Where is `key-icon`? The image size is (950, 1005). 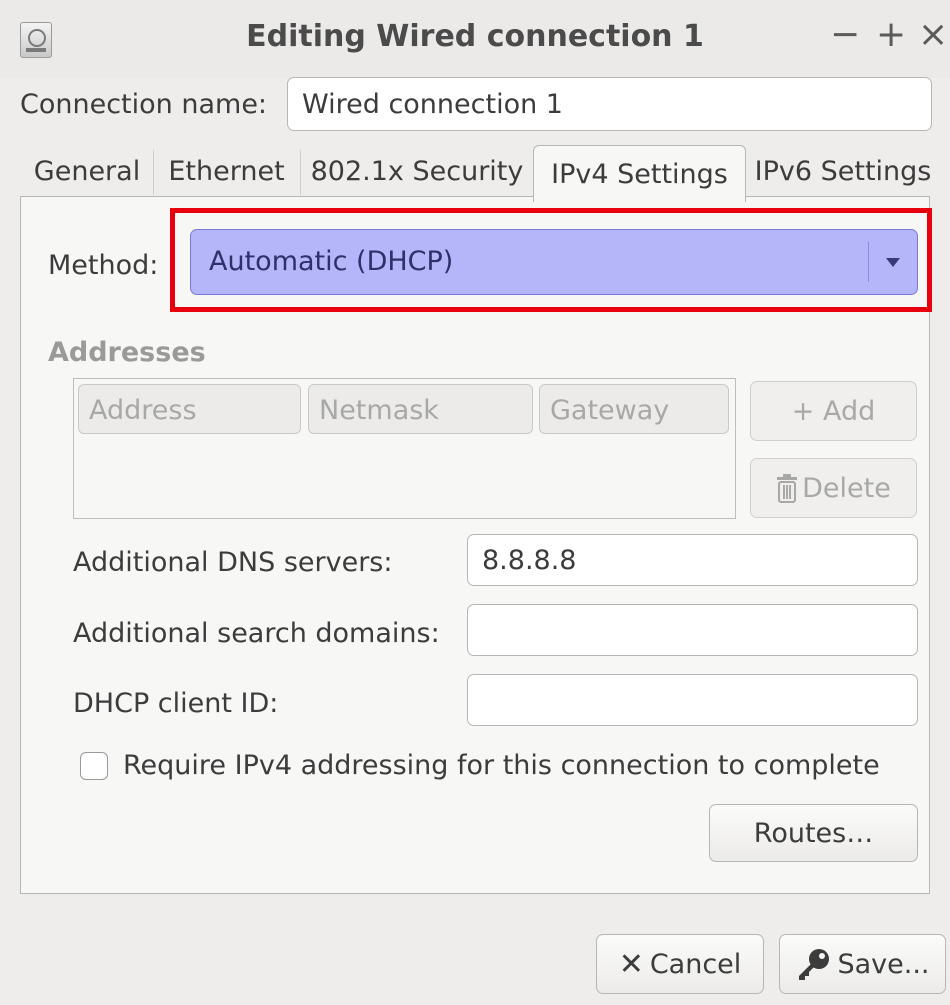
key-icon is located at coordinates (814, 964).